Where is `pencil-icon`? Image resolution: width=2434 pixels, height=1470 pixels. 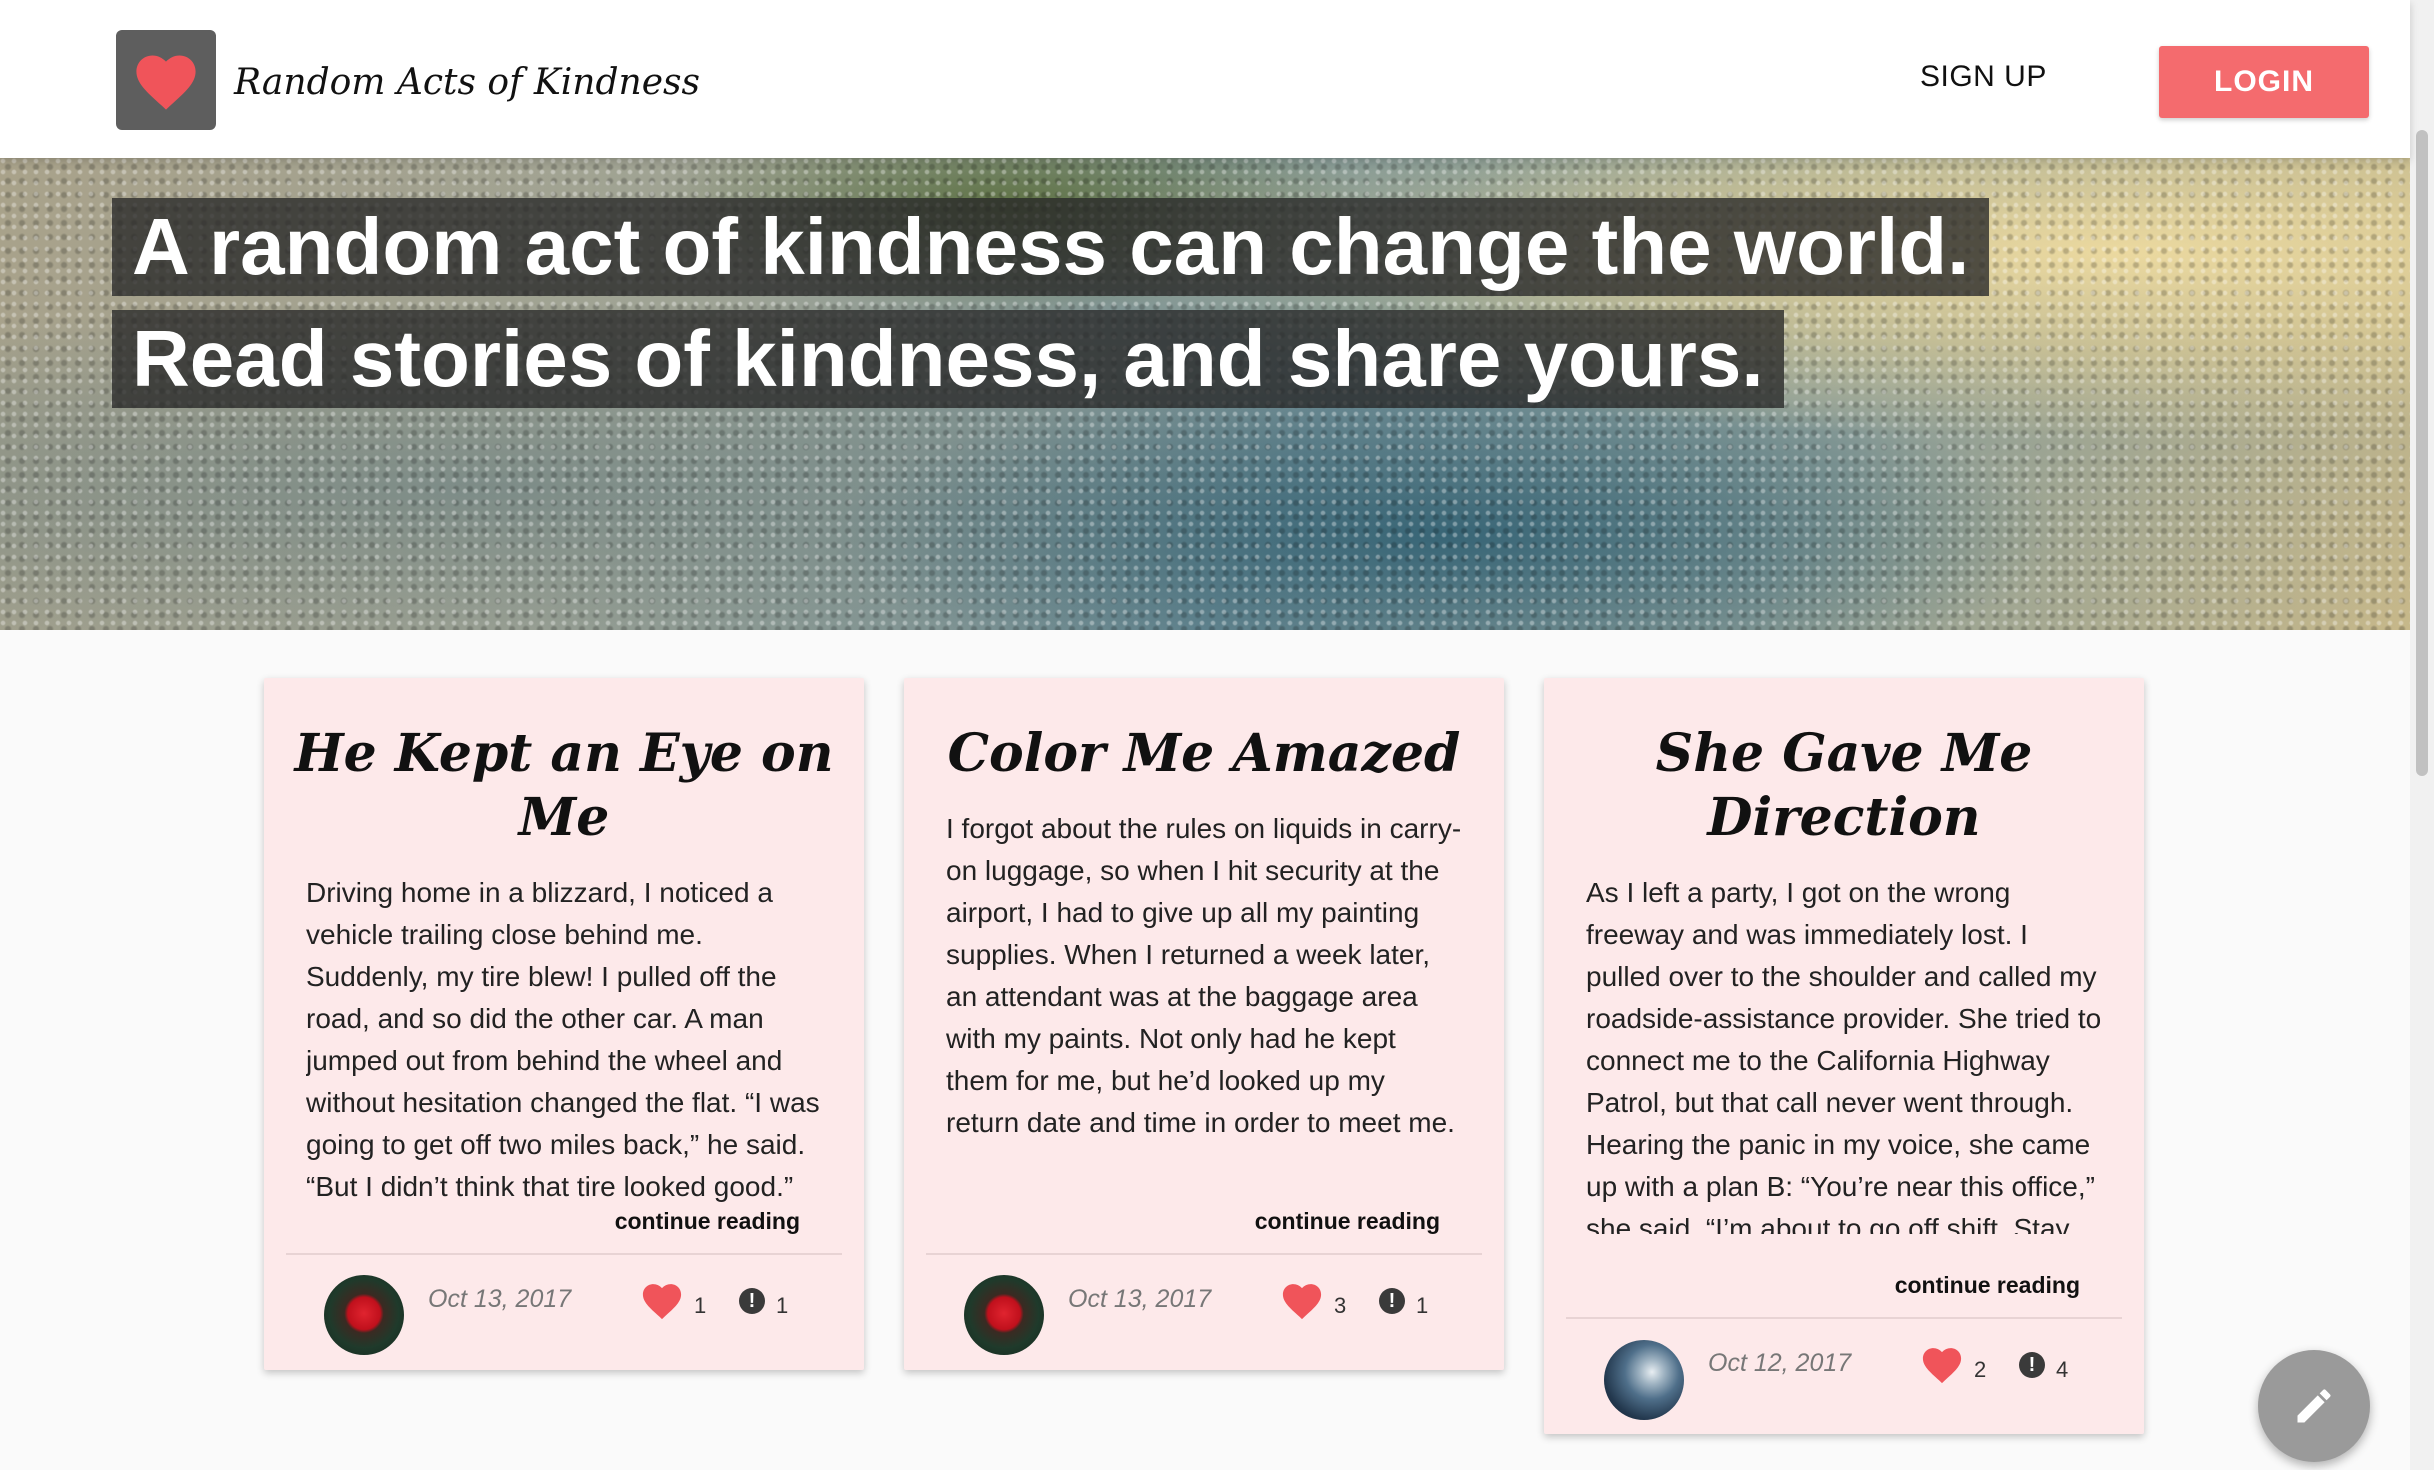 pencil-icon is located at coordinates (2314, 1406).